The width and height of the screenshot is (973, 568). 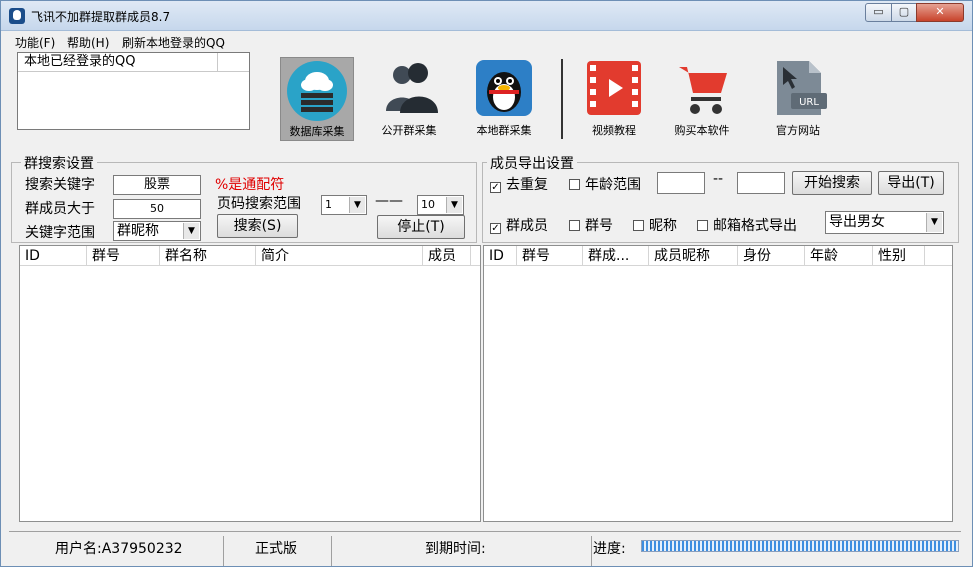 I want to click on group-col-number: 群号, so click(x=123, y=256).